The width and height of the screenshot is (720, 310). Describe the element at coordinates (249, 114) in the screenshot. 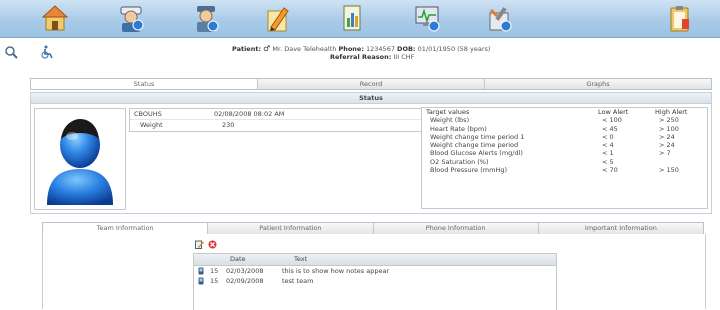

I see `vitals-value: 02/08/2008 08:02 AM` at that location.